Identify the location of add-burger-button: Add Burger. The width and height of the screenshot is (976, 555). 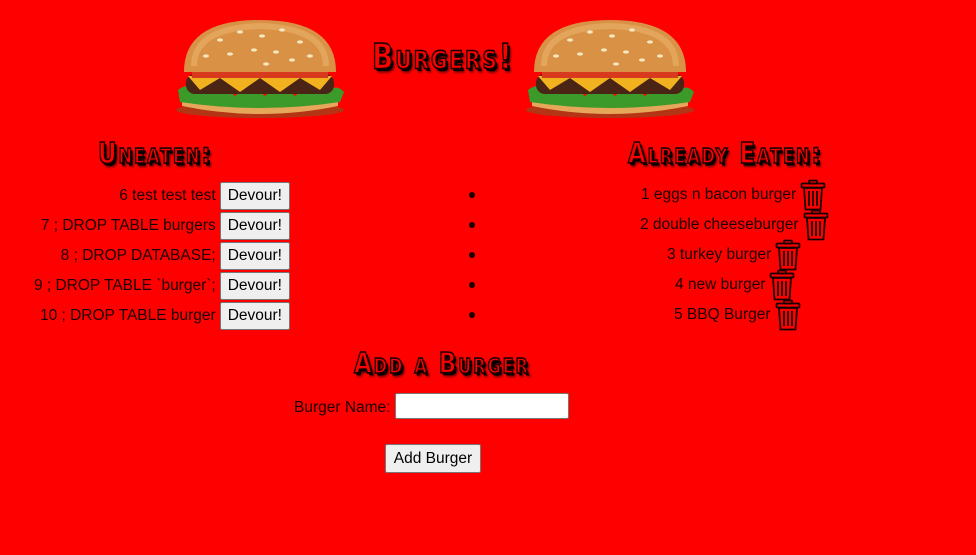
(433, 458).